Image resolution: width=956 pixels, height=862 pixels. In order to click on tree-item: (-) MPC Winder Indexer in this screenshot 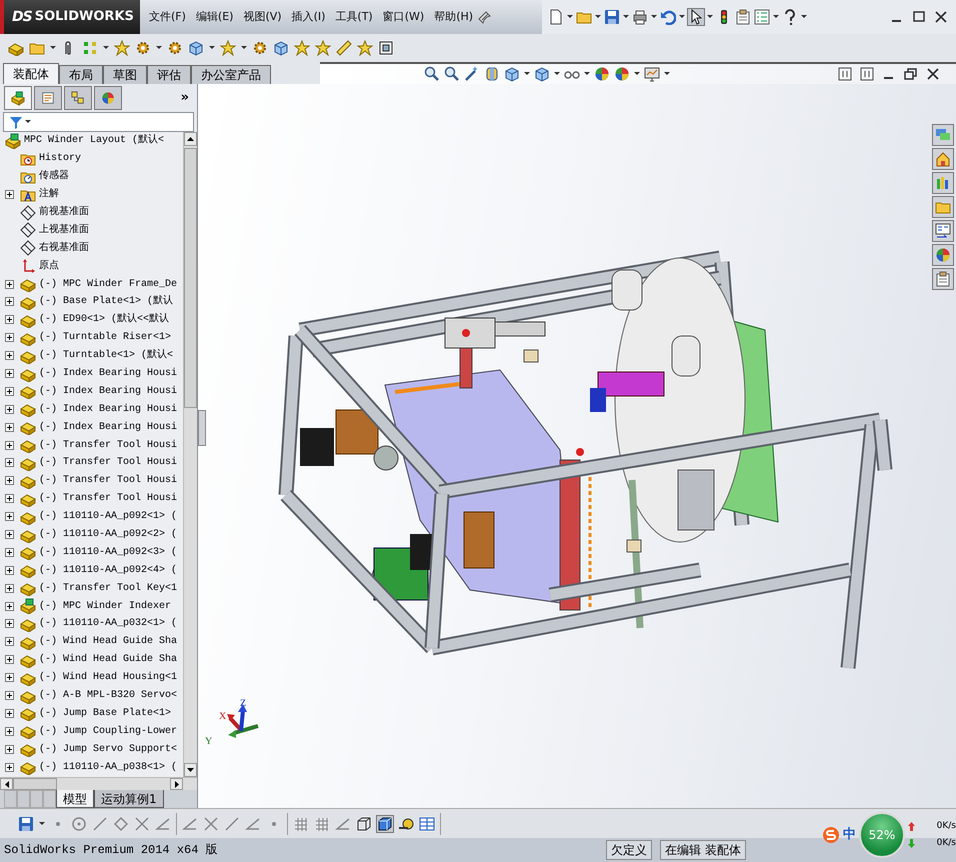, I will do `click(91, 606)`.